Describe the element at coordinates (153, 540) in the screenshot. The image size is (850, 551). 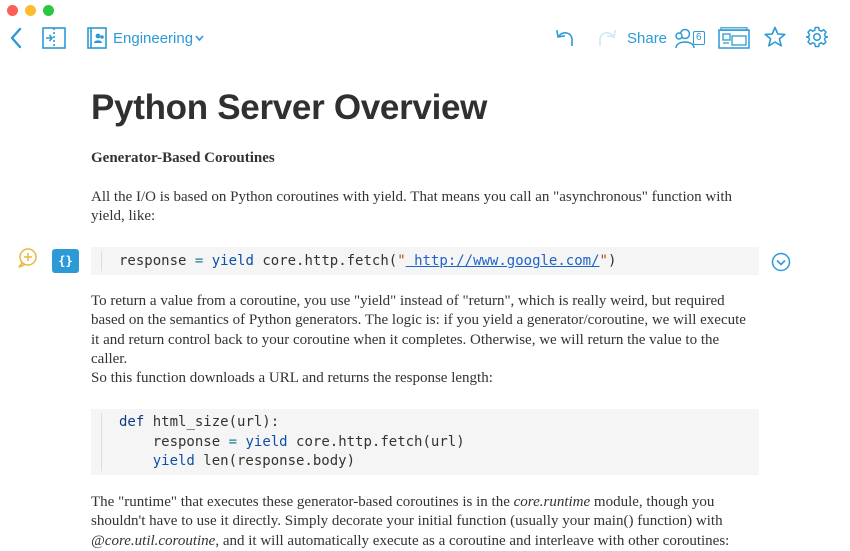
I see `decorator-name: @core.util.coroutine` at that location.